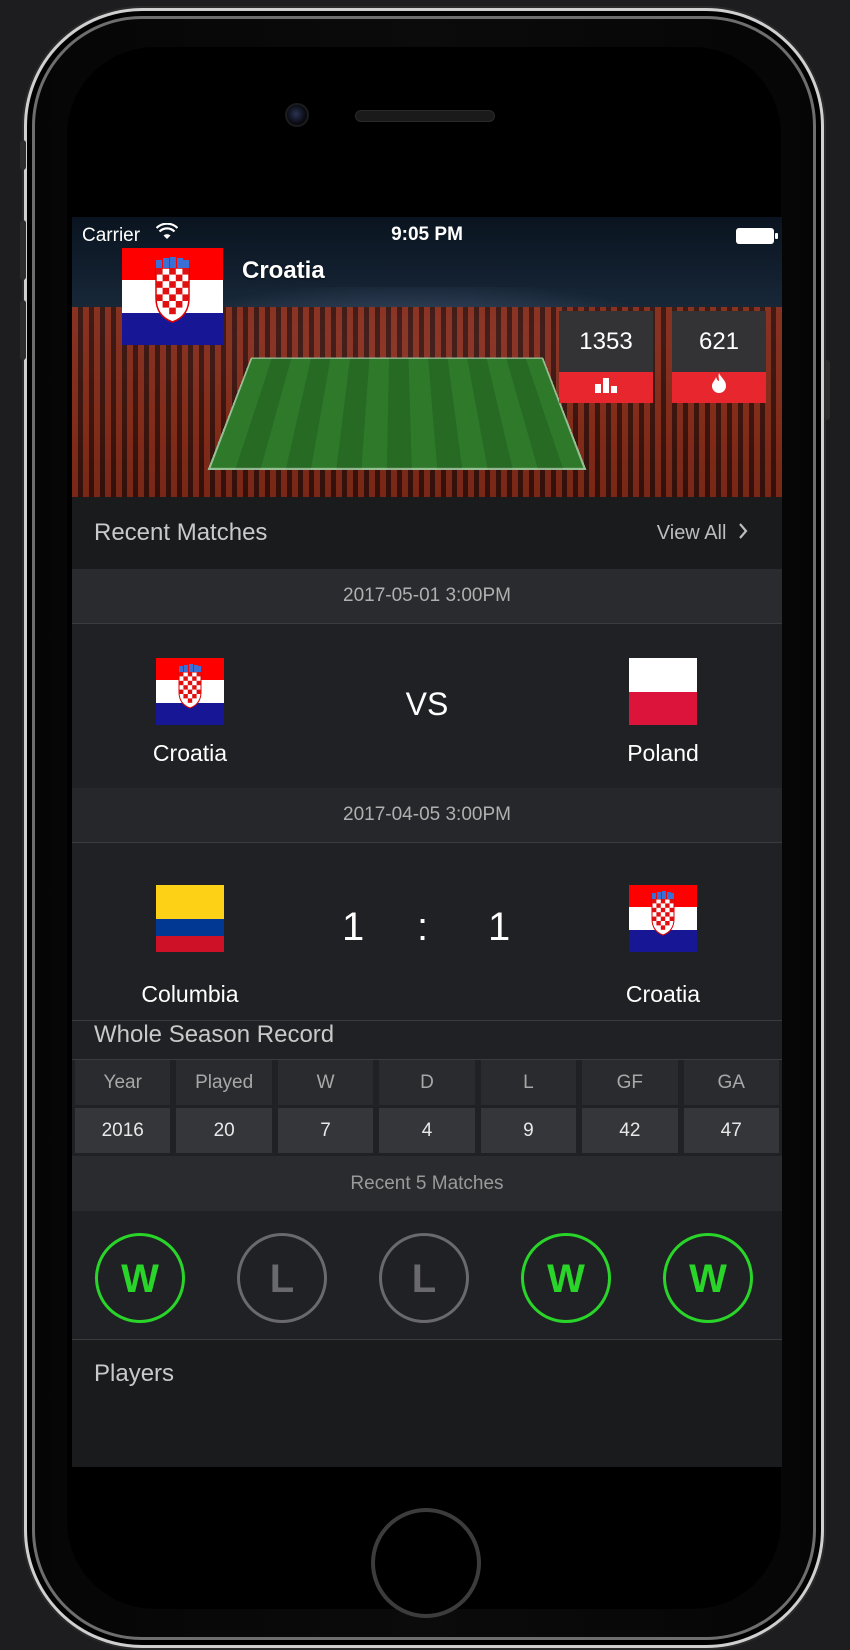  I want to click on home-button, so click(426, 1563).